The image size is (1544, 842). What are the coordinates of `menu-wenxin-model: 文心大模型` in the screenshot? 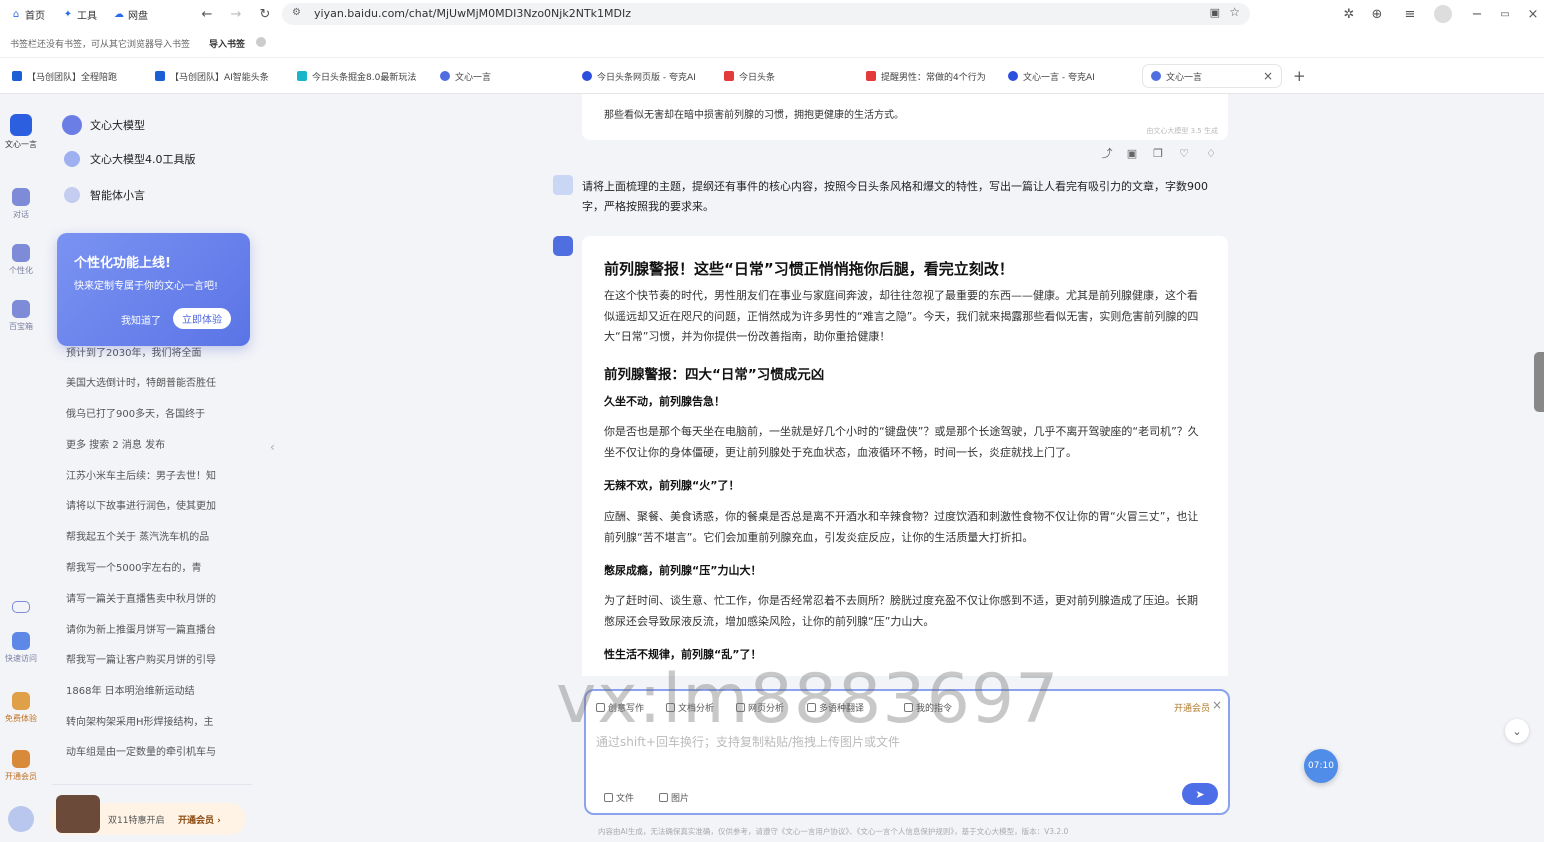 It's located at (103, 125).